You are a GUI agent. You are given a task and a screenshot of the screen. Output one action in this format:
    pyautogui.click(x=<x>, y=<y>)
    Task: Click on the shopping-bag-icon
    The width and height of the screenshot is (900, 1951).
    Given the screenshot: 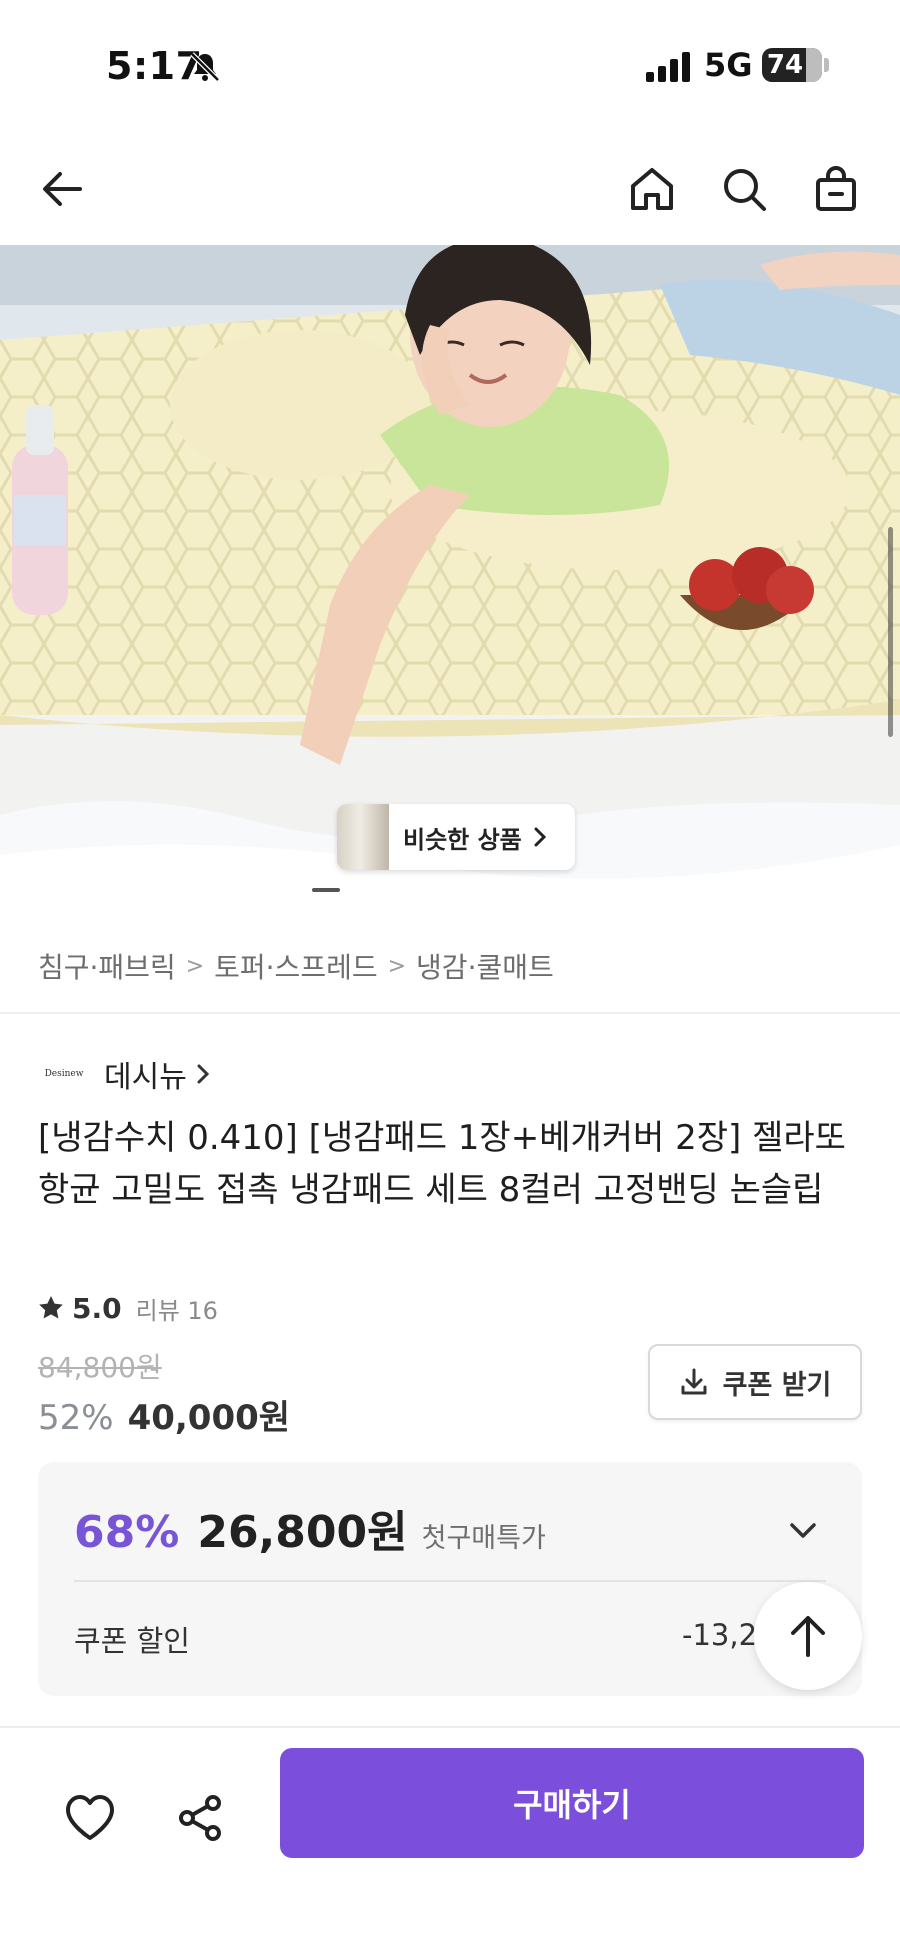 What is the action you would take?
    pyautogui.click(x=836, y=188)
    